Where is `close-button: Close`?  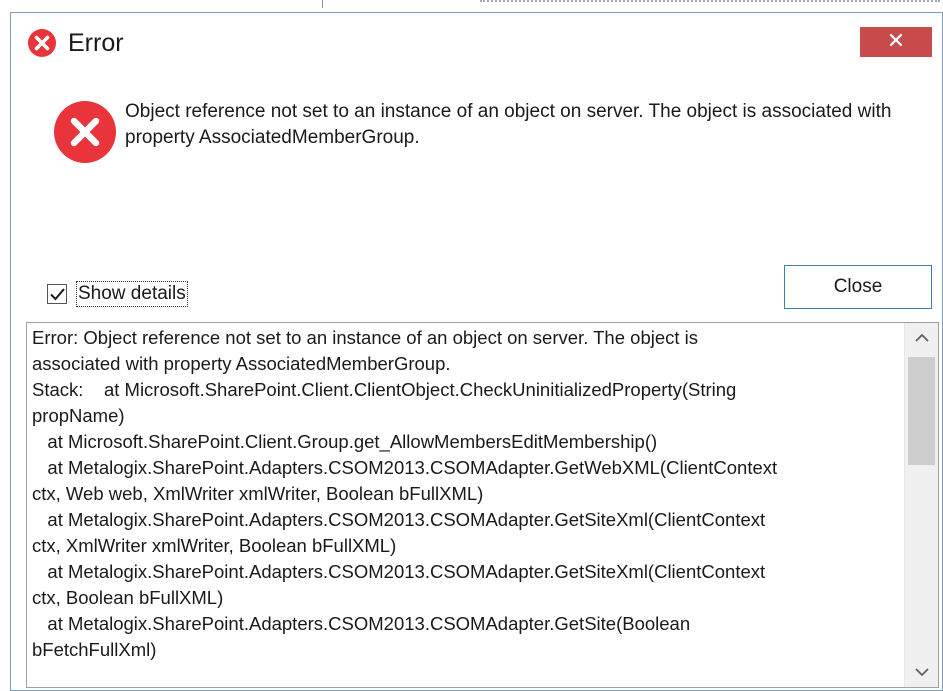 close-button: Close is located at coordinates (858, 287).